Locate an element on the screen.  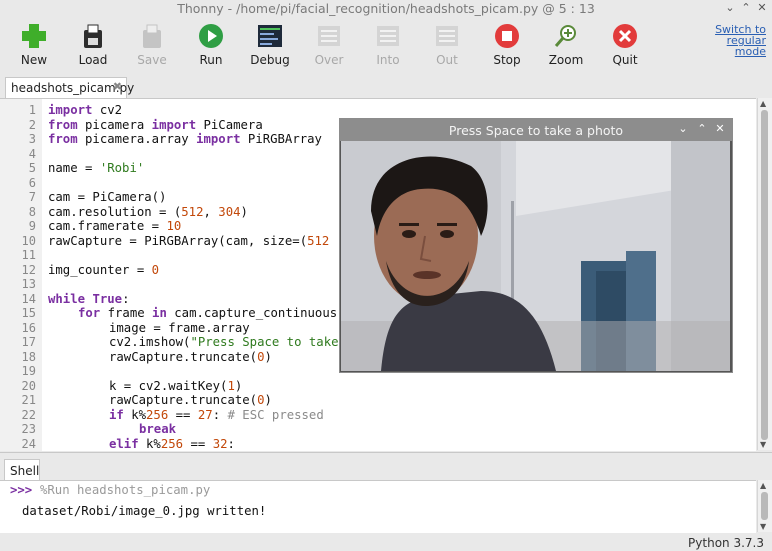
code-number: 0 is located at coordinates (155, 269).